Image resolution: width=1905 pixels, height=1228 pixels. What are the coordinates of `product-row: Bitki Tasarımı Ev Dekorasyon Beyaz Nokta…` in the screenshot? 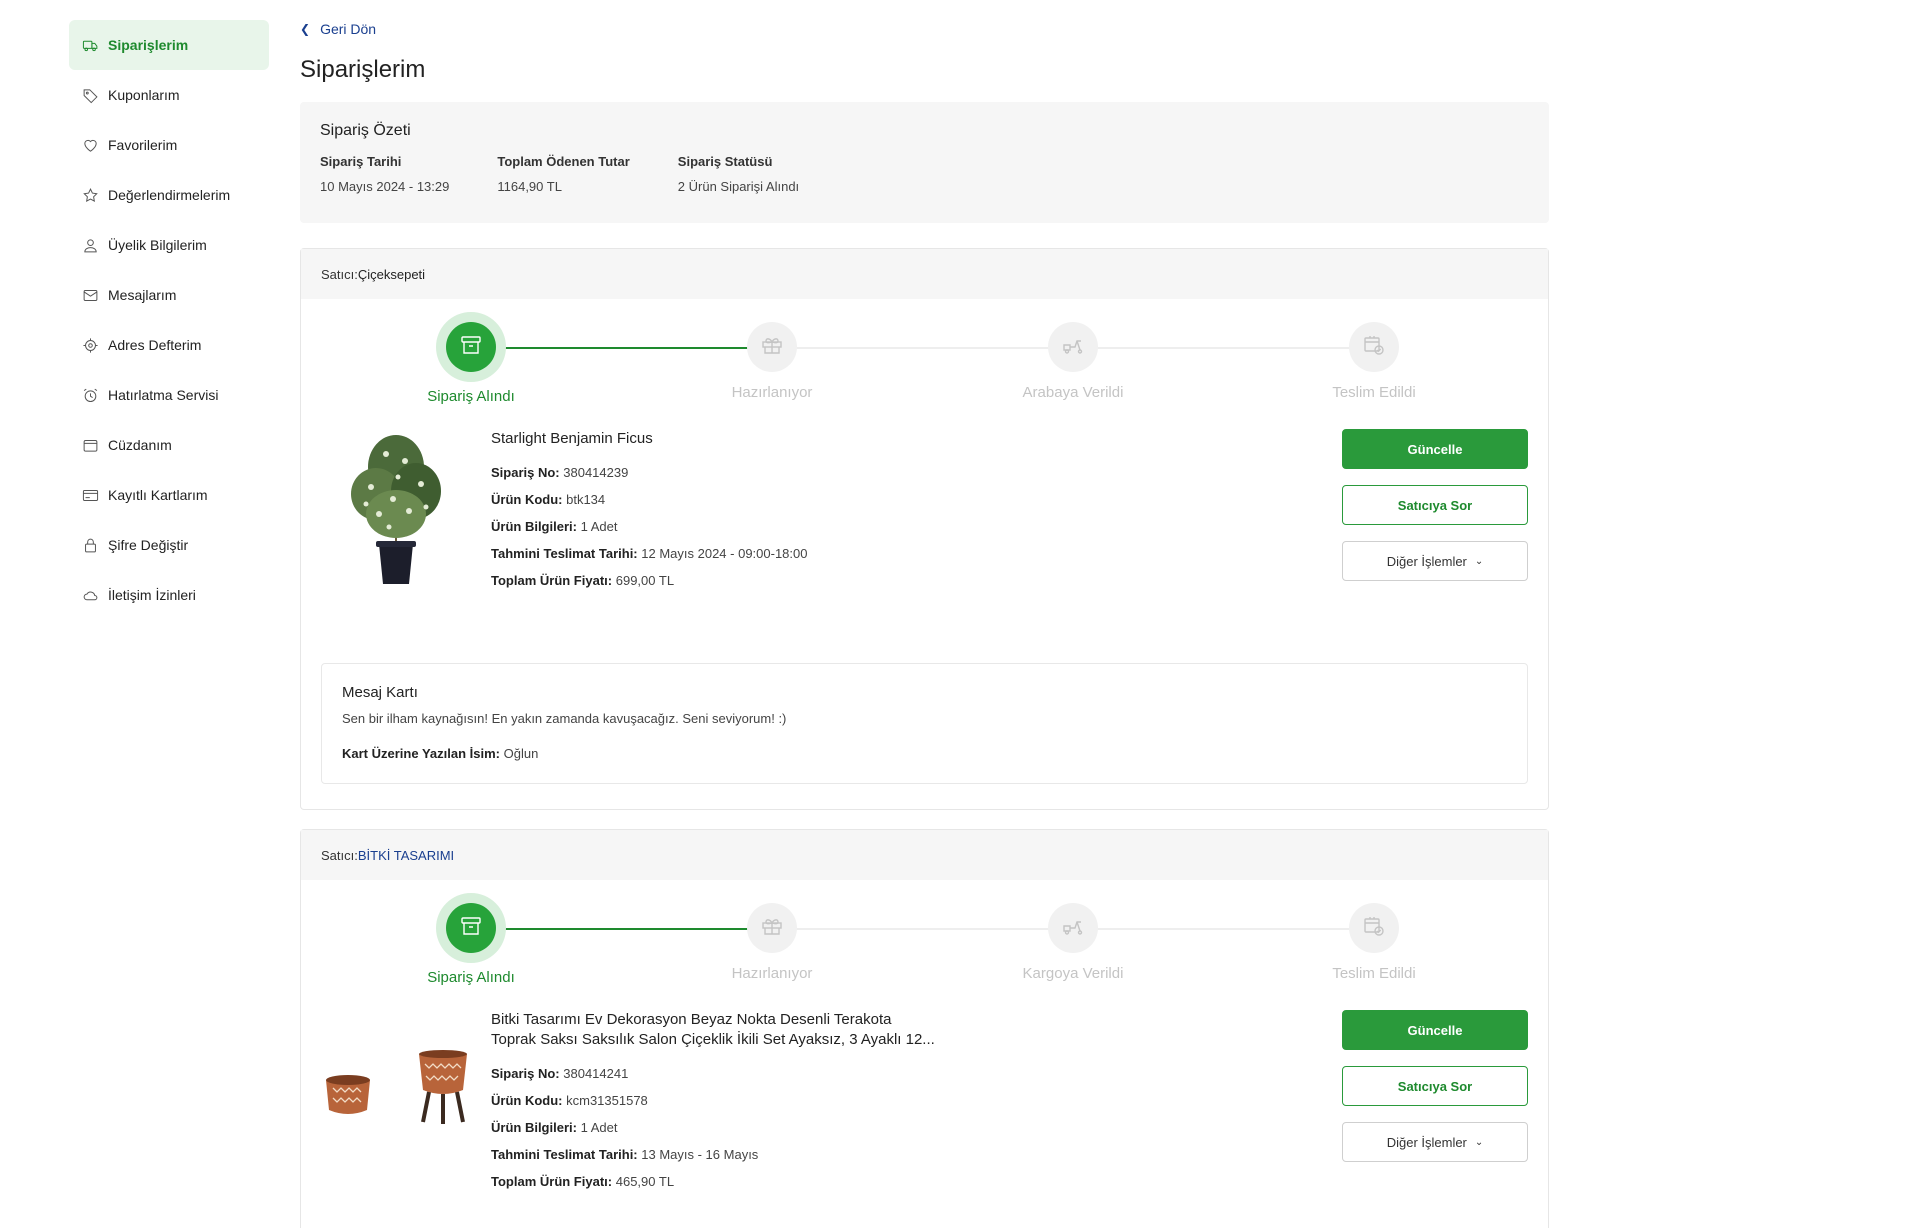 It's located at (924, 1119).